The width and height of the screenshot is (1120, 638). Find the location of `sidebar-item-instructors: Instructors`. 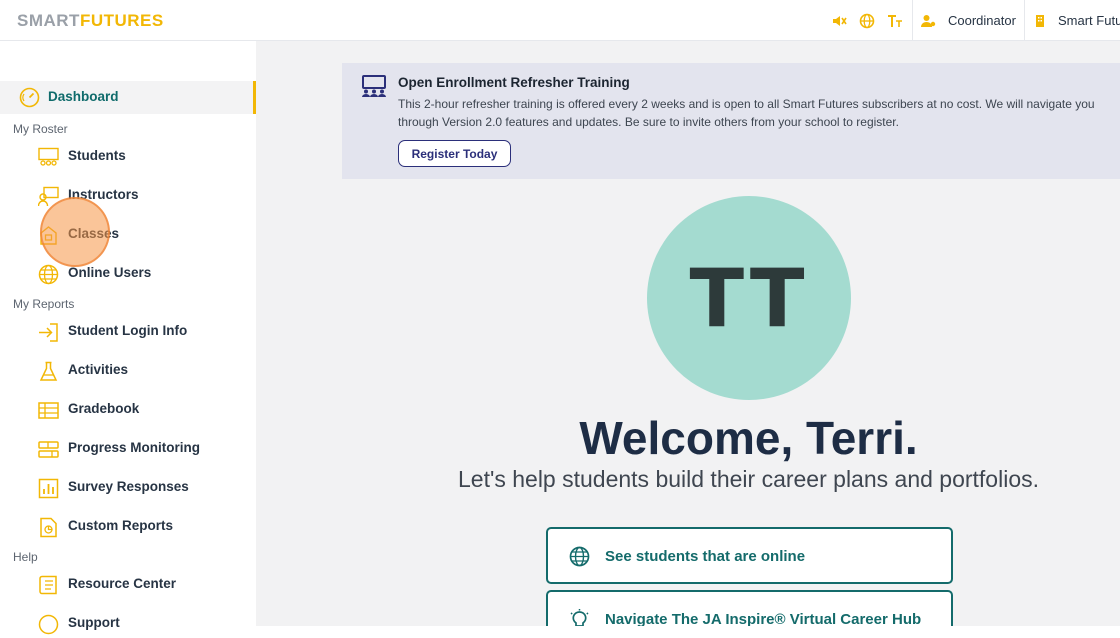

sidebar-item-instructors: Instructors is located at coordinates (128, 196).